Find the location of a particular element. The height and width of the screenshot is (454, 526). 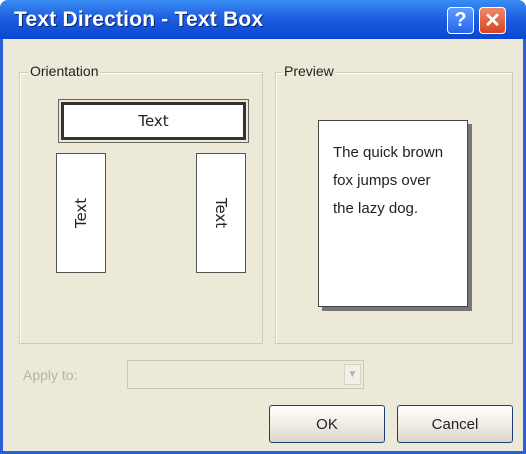

help-button: ? is located at coordinates (460, 20).